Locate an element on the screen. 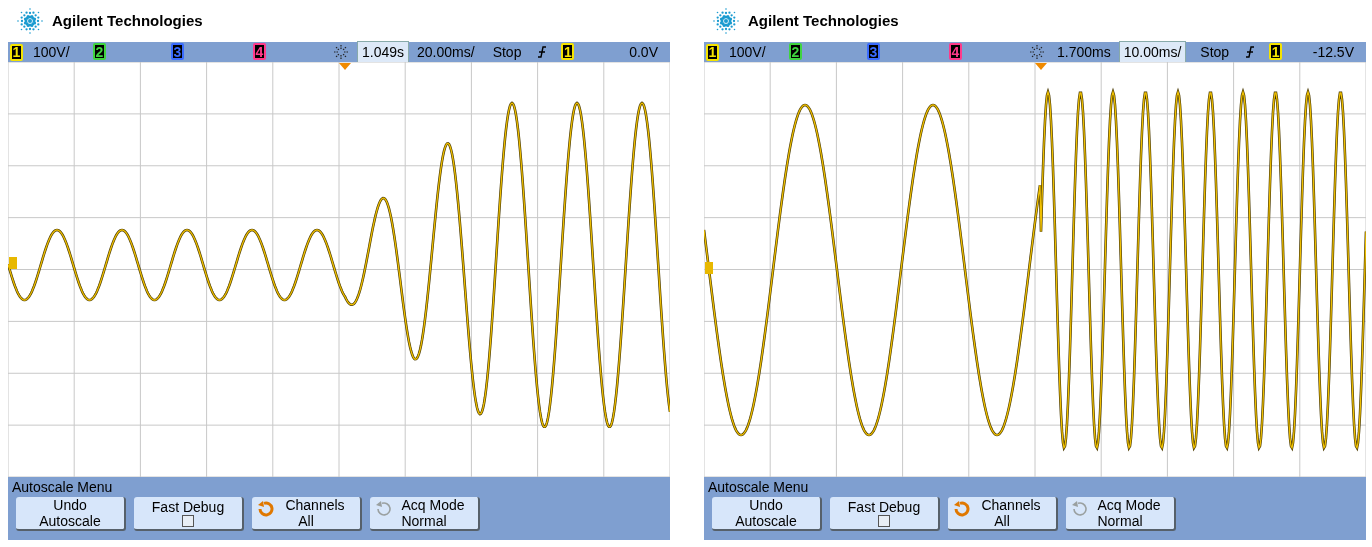 This screenshot has width=1372, height=547. timebase-value: 20.00ms/ is located at coordinates (446, 52).